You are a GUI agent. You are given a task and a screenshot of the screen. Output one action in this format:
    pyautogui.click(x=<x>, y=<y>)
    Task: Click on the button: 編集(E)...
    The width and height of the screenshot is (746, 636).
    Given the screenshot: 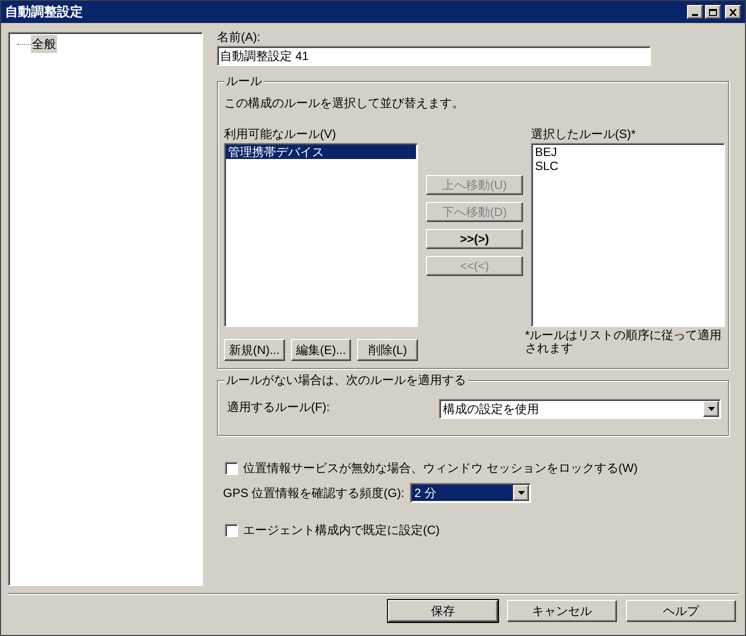 What is the action you would take?
    pyautogui.click(x=321, y=350)
    